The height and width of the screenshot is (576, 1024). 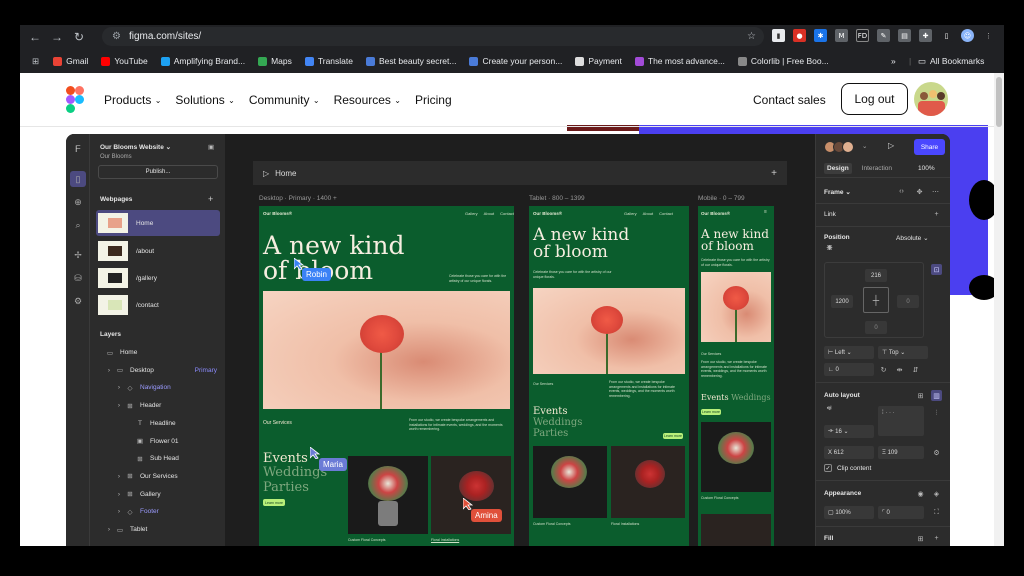 I want to click on menu-resources: Resources ⌄, so click(x=367, y=100).